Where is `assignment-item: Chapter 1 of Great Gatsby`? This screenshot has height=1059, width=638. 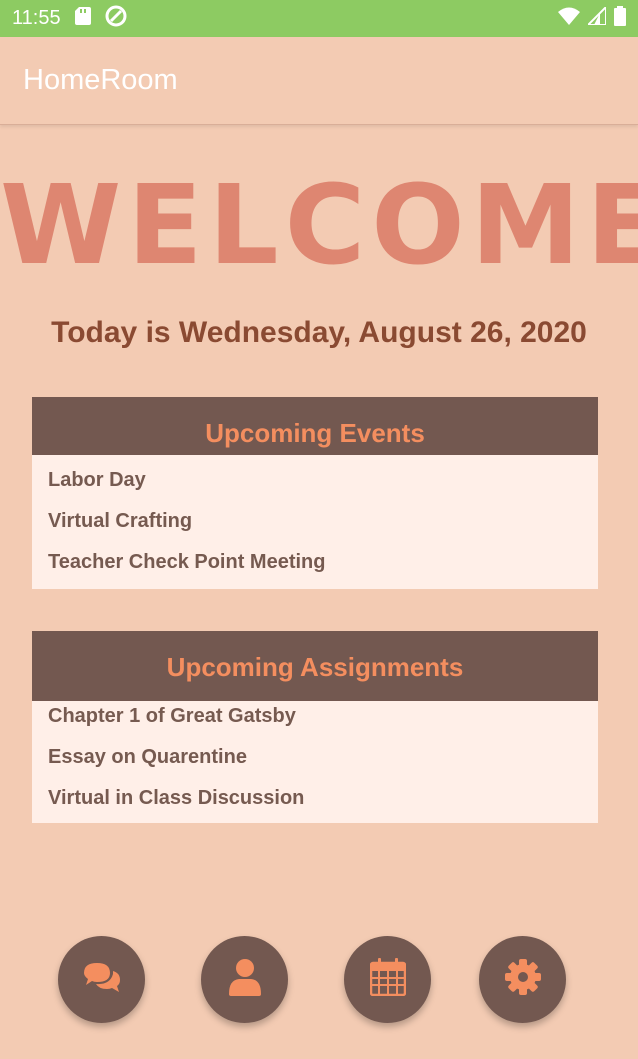 assignment-item: Chapter 1 of Great Gatsby is located at coordinates (323, 716).